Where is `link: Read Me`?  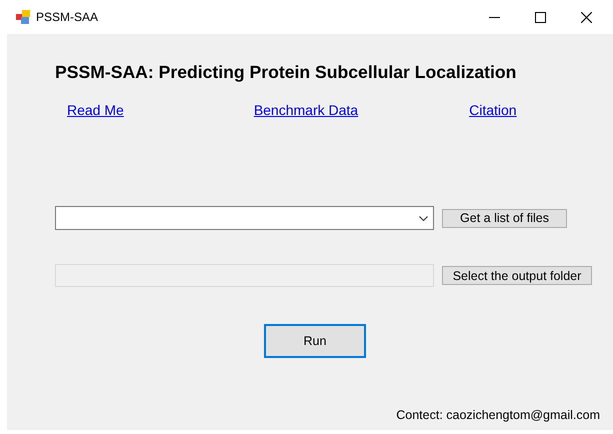 link: Read Me is located at coordinates (95, 112).